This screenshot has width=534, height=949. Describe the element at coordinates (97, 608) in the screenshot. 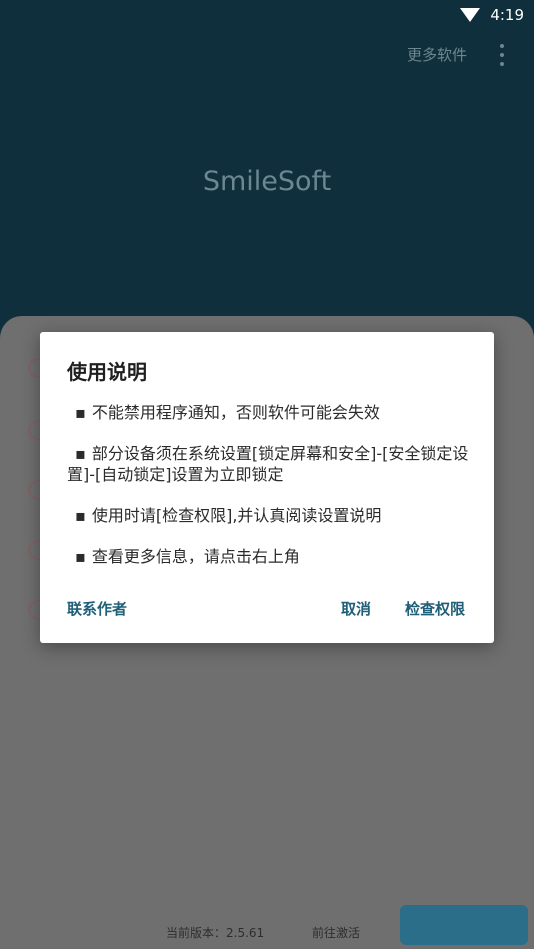

I see `contact-author-button: 联系作者` at that location.